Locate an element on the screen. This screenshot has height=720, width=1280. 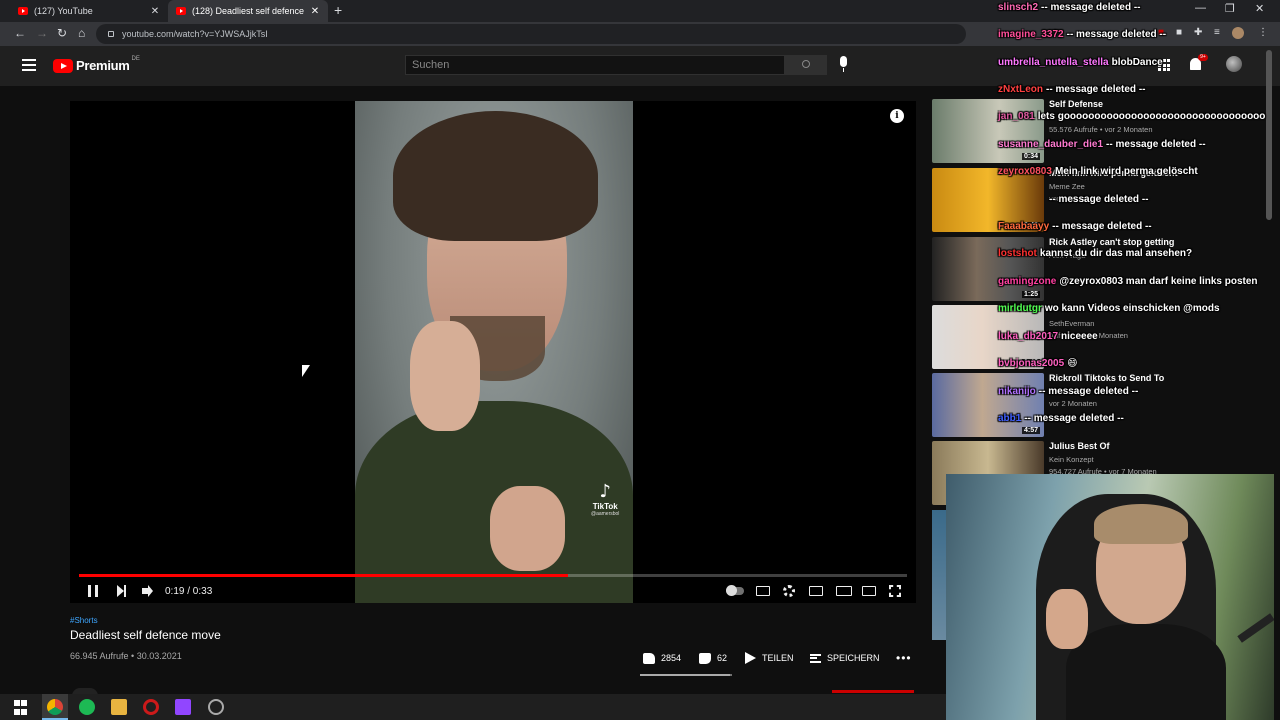
save-playlist-icon is located at coordinates (815, 658).